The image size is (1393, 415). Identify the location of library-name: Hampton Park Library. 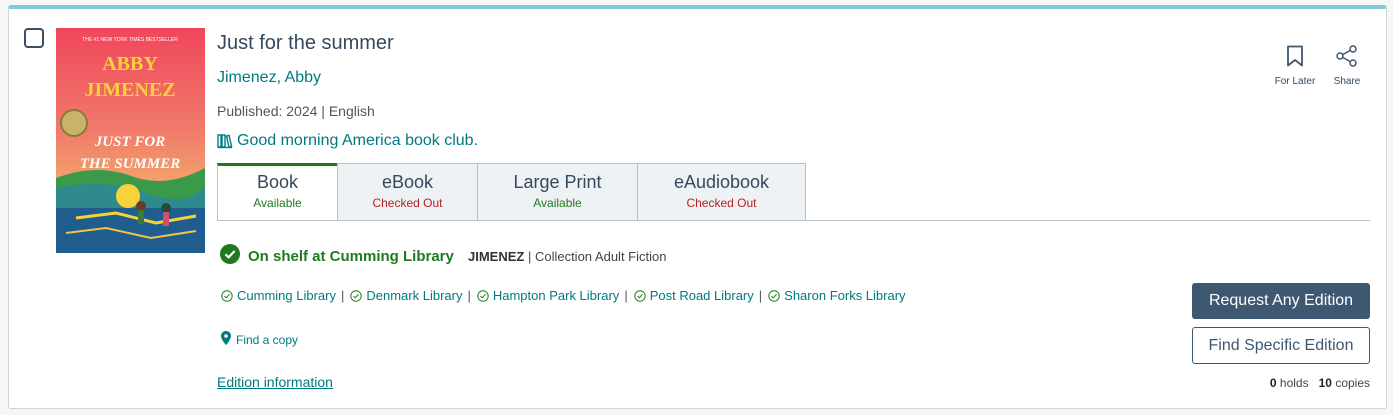
(556, 295).